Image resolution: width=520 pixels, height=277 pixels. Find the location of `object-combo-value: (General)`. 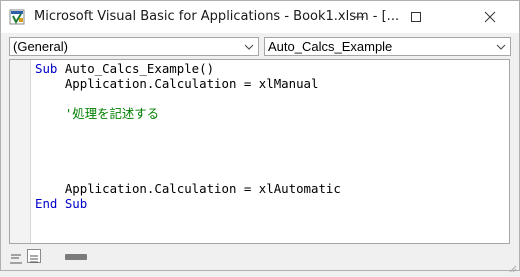

object-combo-value: (General) is located at coordinates (40, 46).